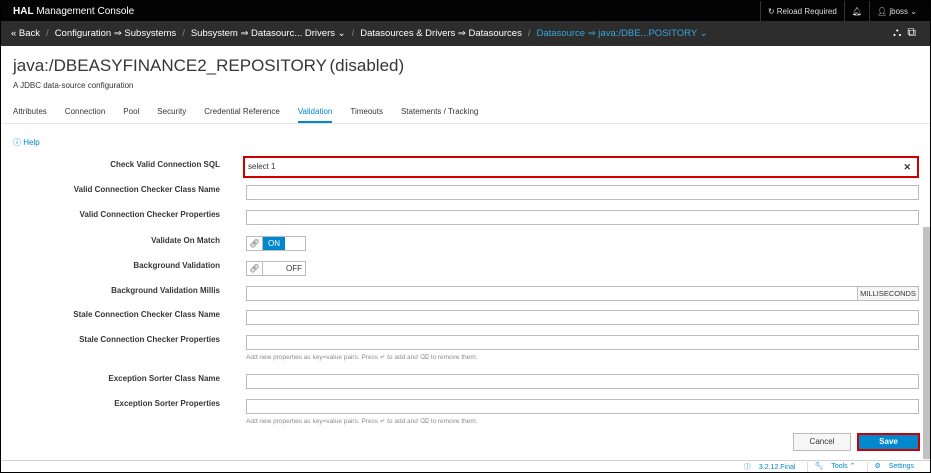 The image size is (931, 473). Describe the element at coordinates (74, 11) in the screenshot. I see `brand: HAL Management Console` at that location.